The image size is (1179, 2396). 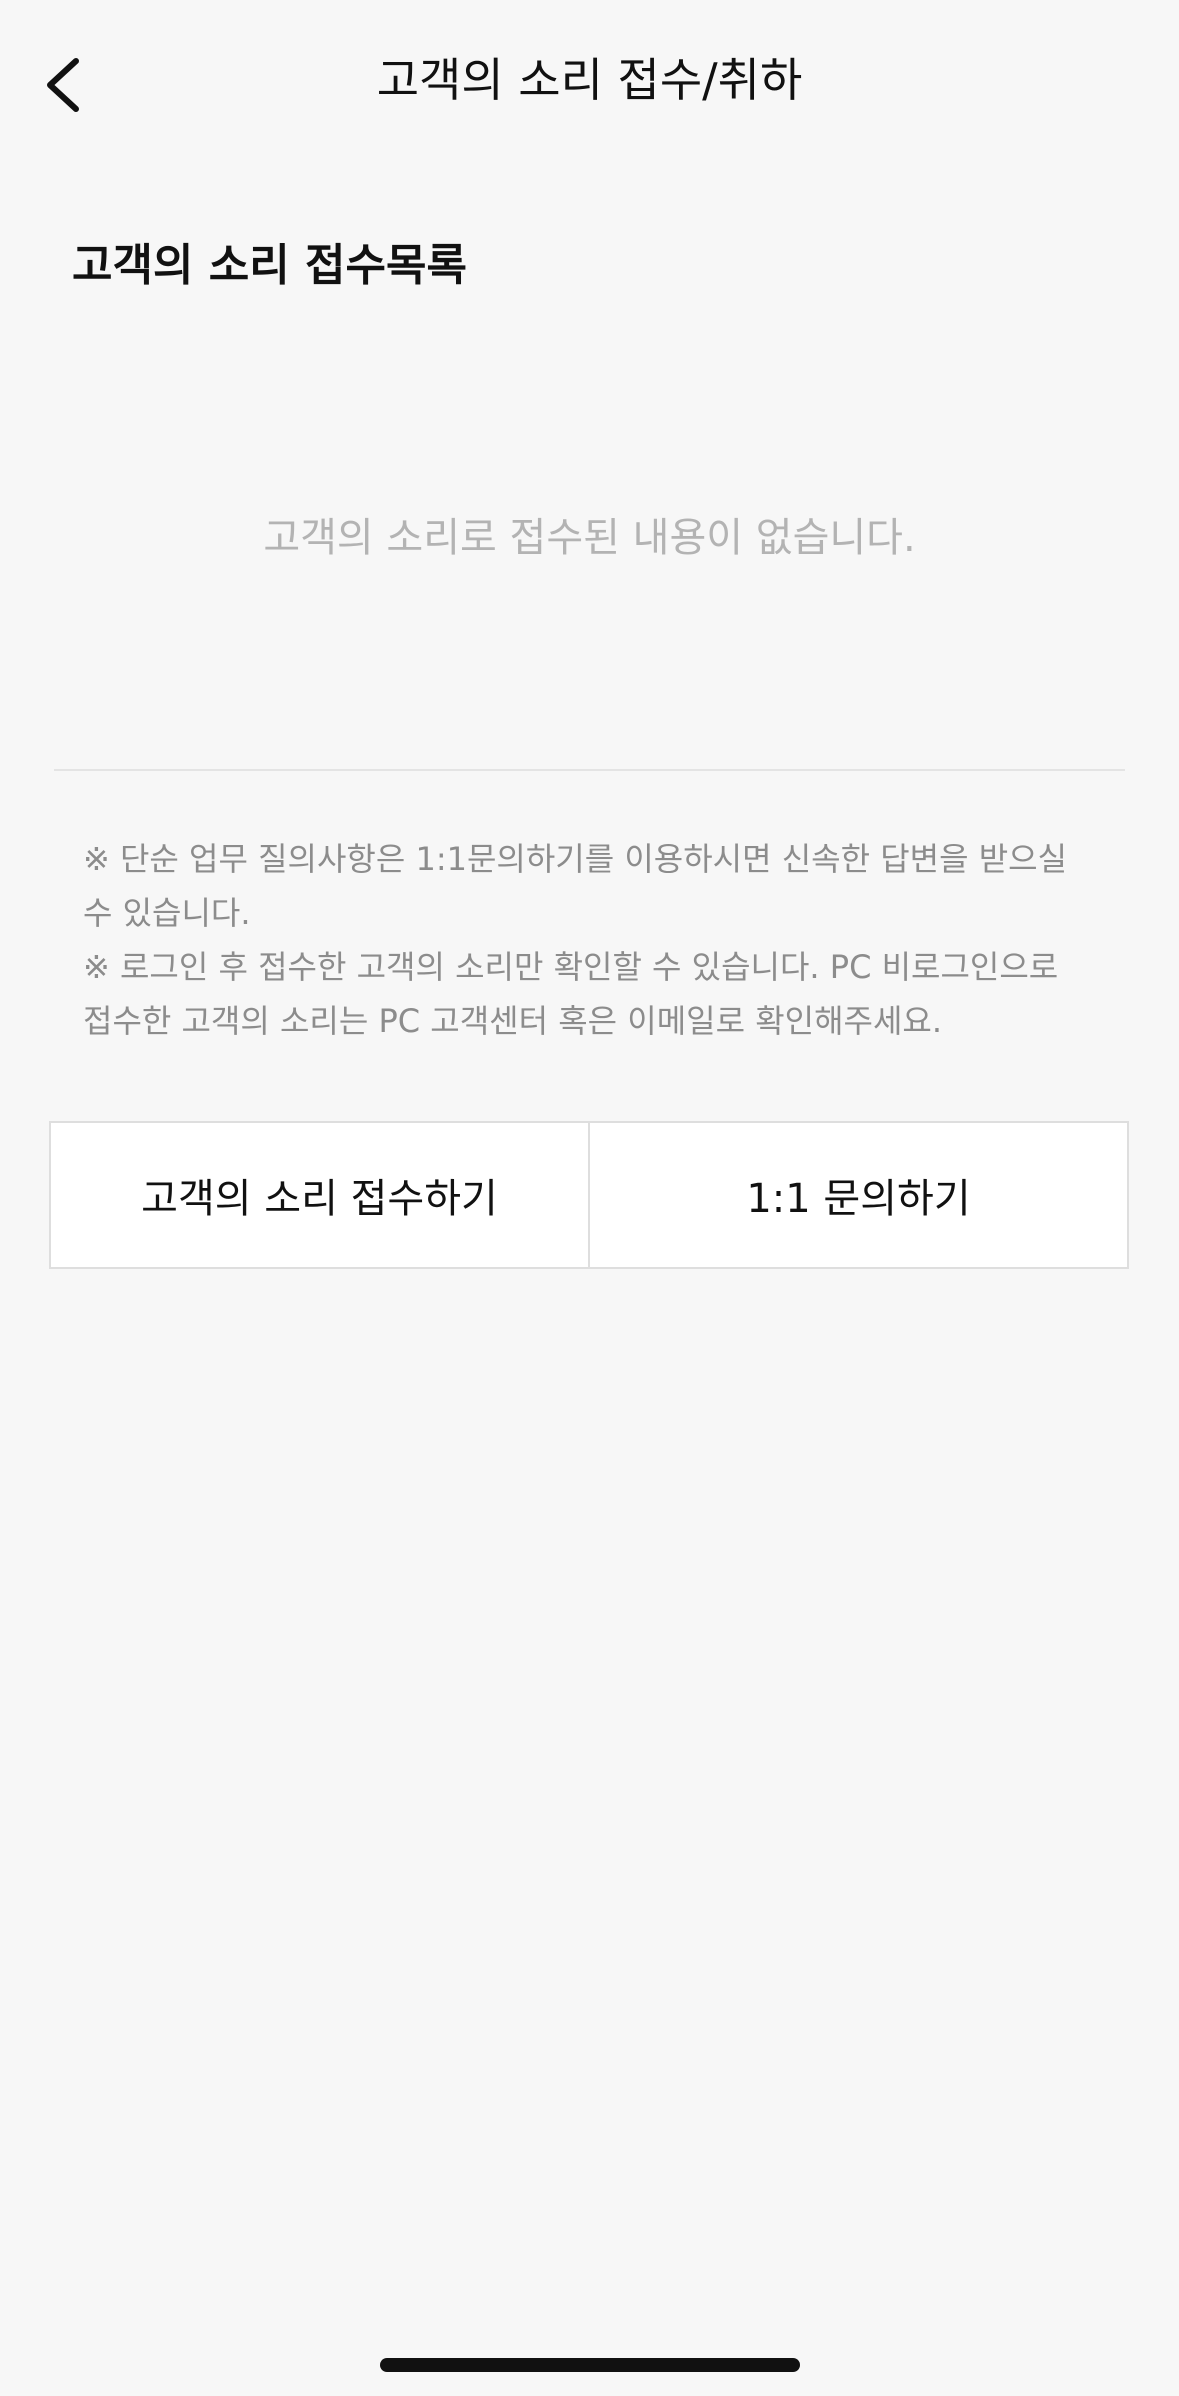 I want to click on action-button-group: 고객의 소리 접수하기 1:1 문의하기, so click(x=589, y=1195).